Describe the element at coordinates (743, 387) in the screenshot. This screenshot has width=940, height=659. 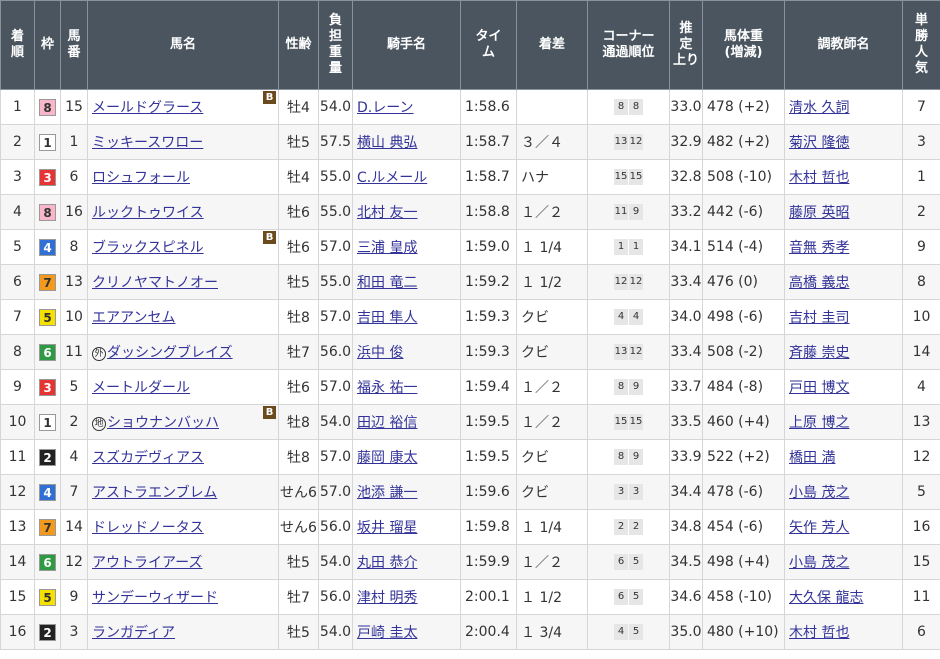
I see `body-weight: 484 (-8)` at that location.